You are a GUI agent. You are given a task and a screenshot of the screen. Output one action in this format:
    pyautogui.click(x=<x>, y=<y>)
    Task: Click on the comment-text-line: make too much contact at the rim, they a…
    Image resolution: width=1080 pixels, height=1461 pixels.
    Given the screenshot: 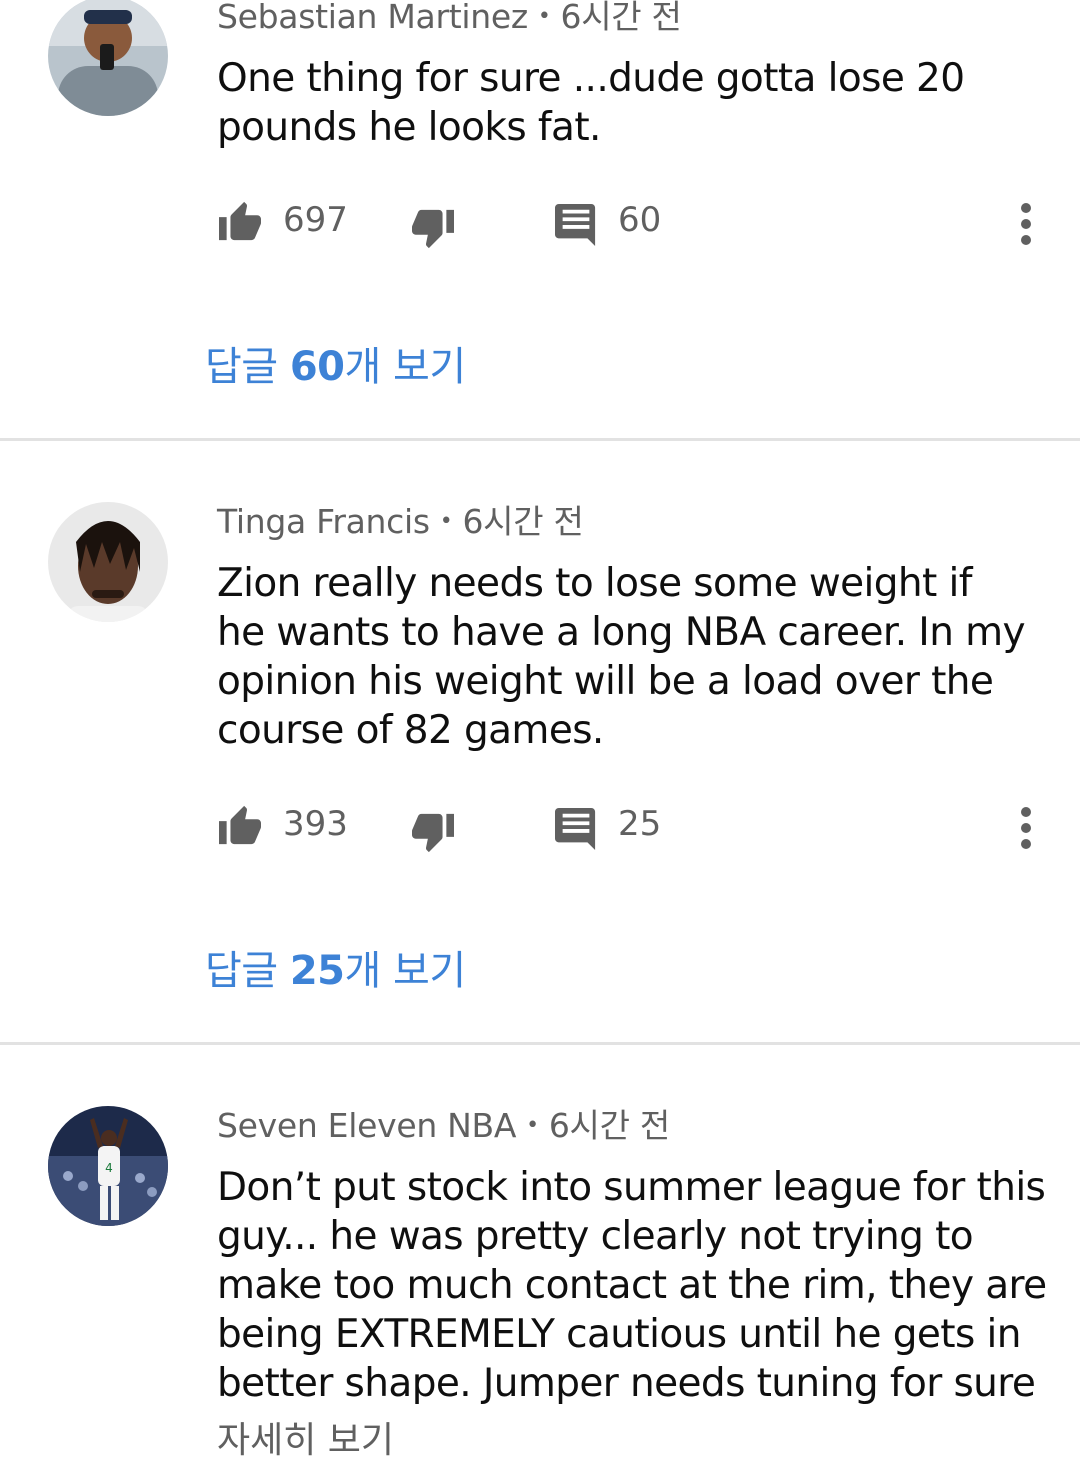 What is the action you would take?
    pyautogui.click(x=632, y=1285)
    